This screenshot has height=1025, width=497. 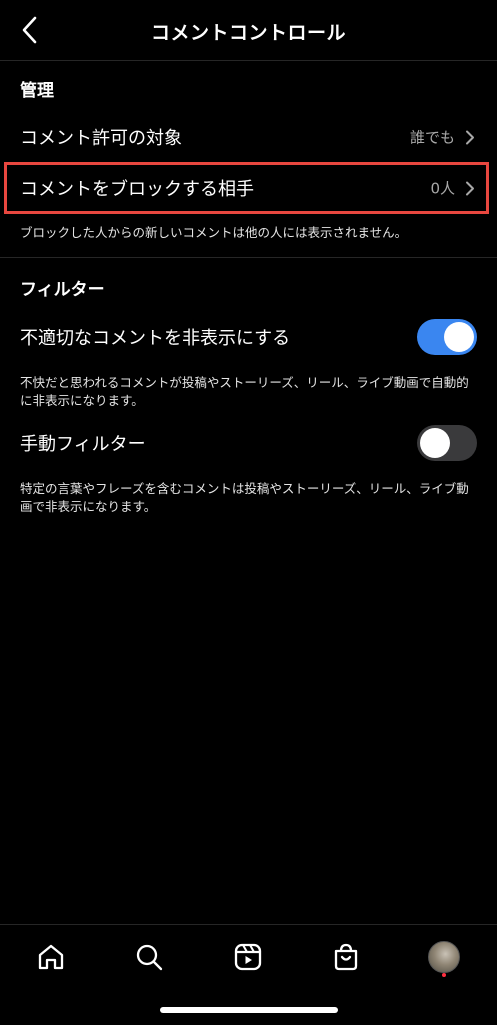 I want to click on reels-icon, so click(x=248, y=957).